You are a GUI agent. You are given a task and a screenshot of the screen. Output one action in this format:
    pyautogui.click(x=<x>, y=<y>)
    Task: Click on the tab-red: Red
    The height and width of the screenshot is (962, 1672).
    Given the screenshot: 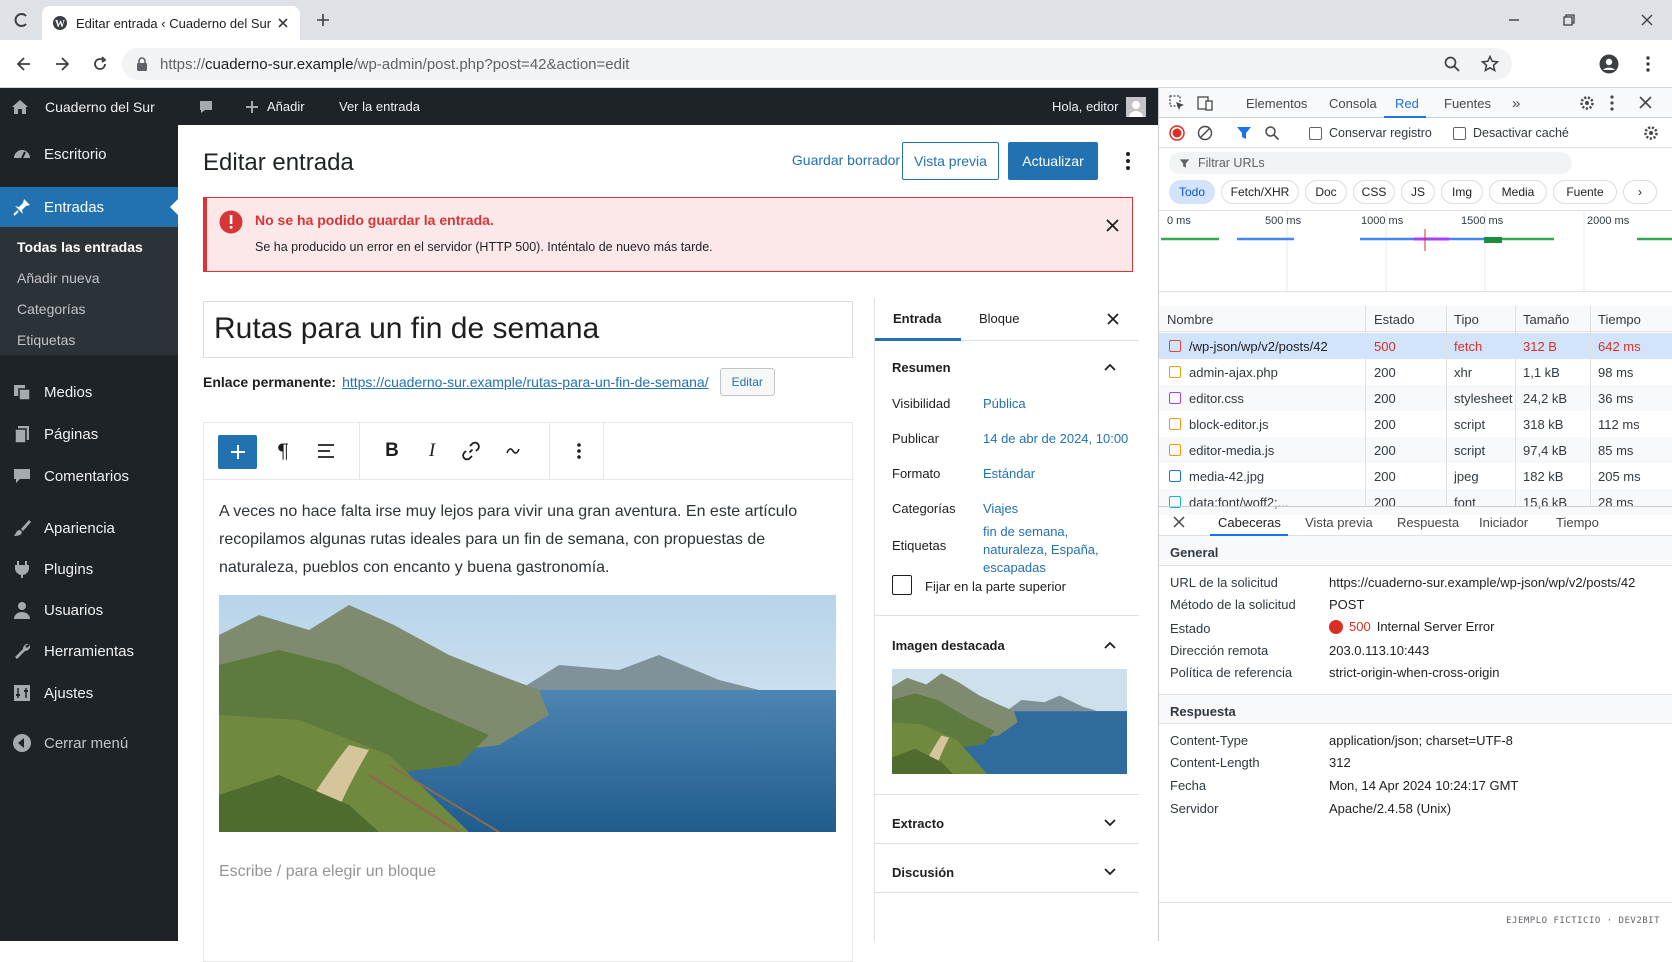 What is the action you would take?
    pyautogui.click(x=1407, y=103)
    